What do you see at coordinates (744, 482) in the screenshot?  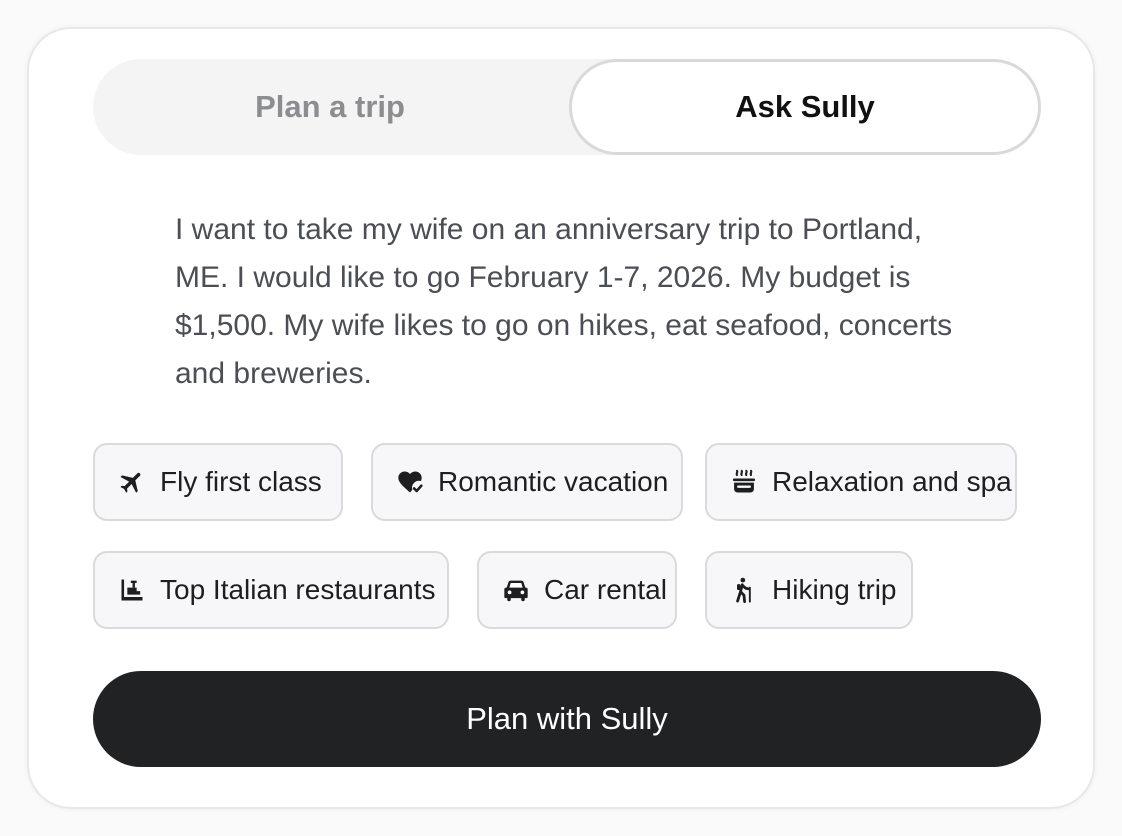 I see `hot-tub-icon` at bounding box center [744, 482].